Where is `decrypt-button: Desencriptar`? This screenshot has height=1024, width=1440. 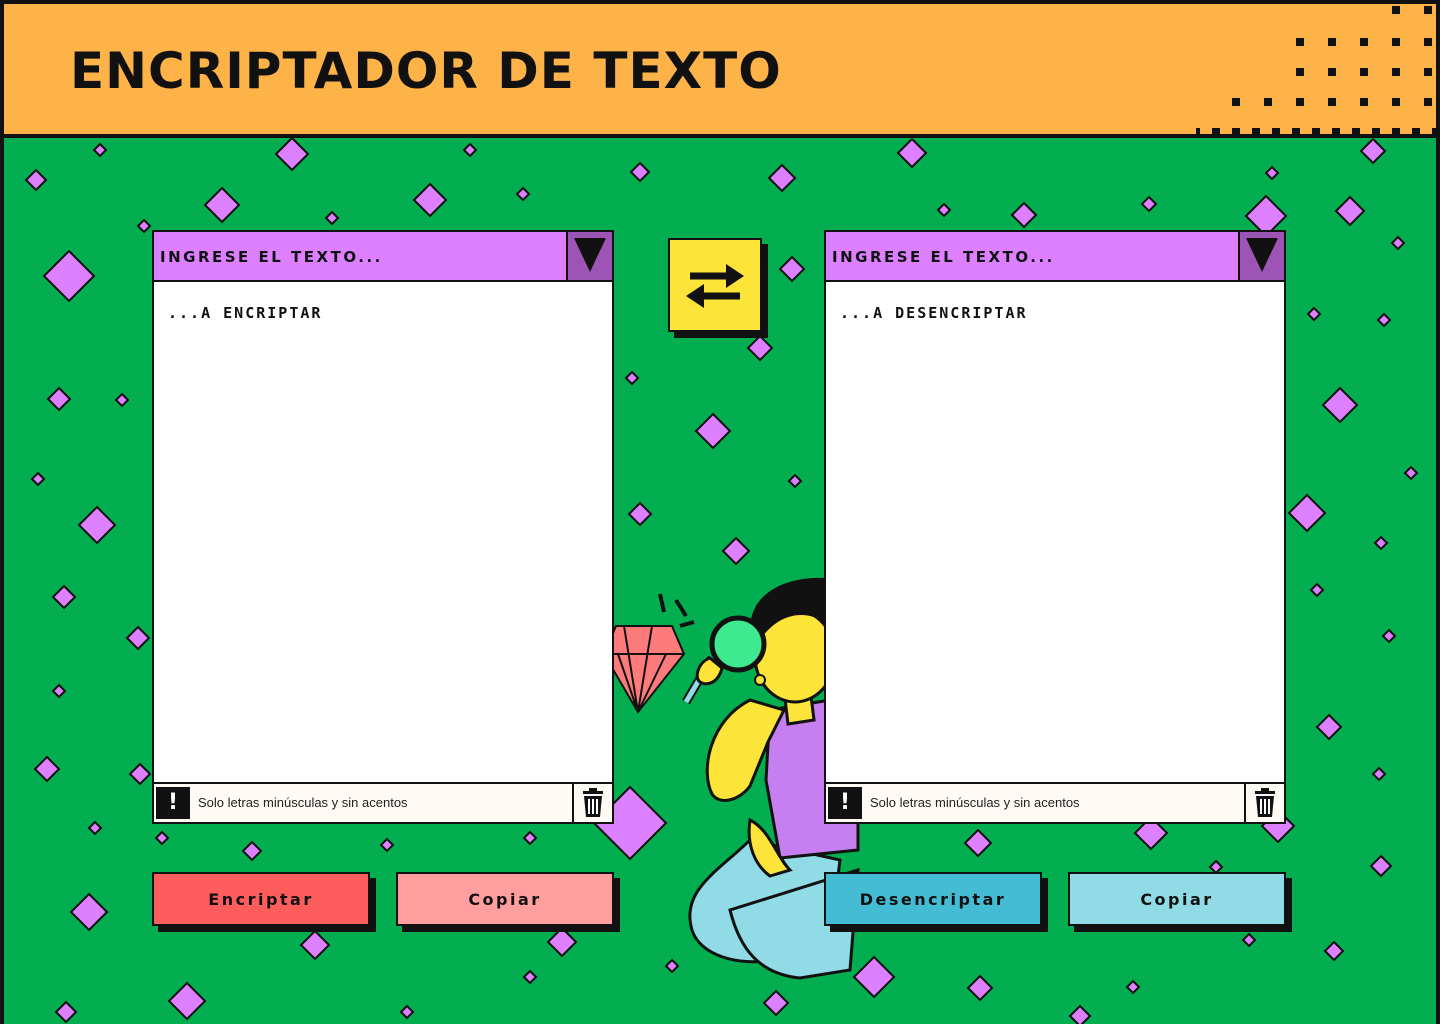
decrypt-button: Desencriptar is located at coordinates (933, 899).